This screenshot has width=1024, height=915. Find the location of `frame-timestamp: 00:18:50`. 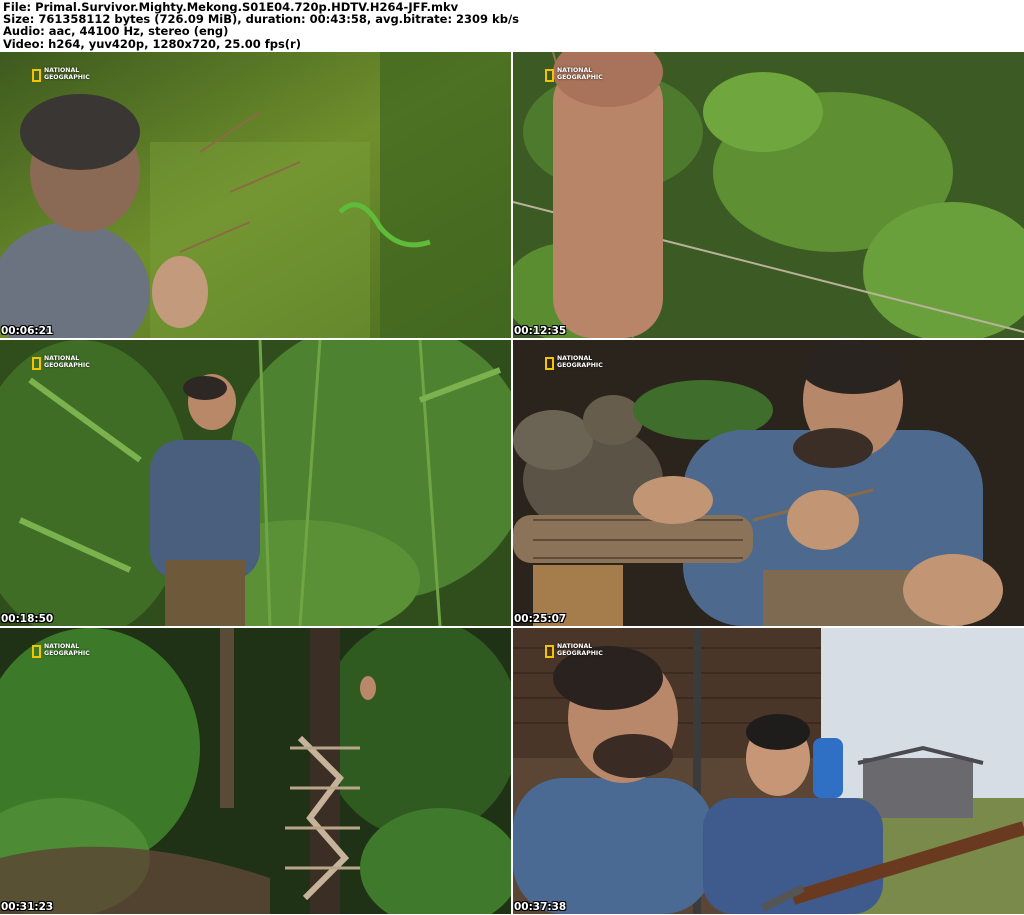

frame-timestamp: 00:18:50 is located at coordinates (27, 619).